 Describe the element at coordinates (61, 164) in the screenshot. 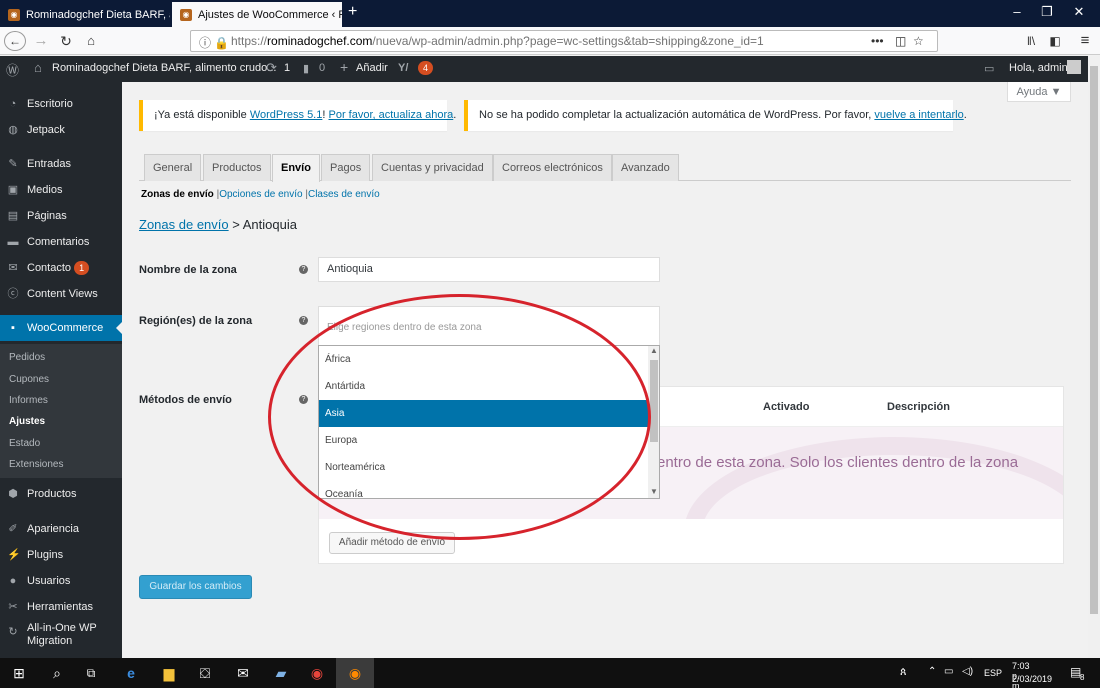

I see `sidebar-item-entradas: ✎ Entradas` at that location.